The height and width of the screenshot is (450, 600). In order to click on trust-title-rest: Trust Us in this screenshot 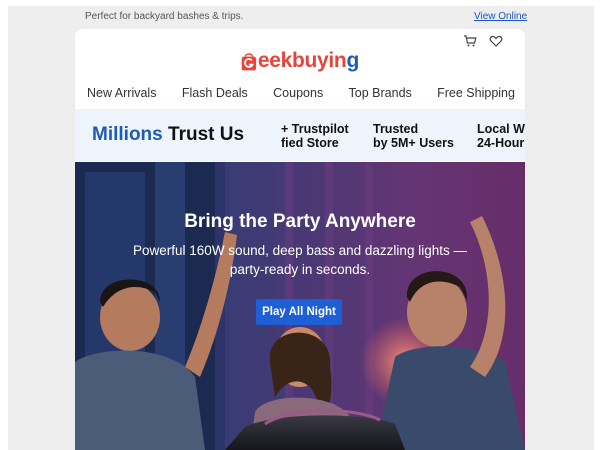, I will do `click(206, 134)`.